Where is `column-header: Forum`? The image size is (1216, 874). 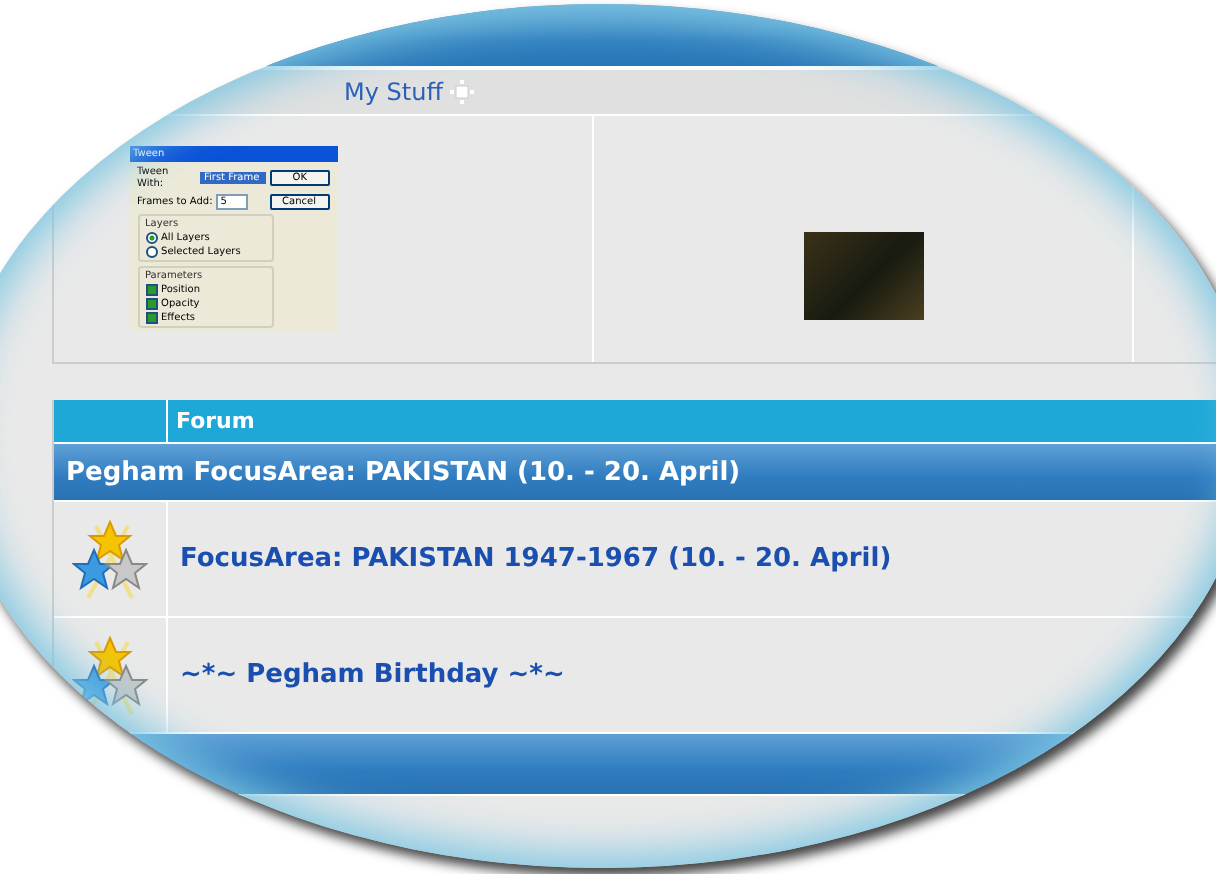
column-header: Forum is located at coordinates (215, 422).